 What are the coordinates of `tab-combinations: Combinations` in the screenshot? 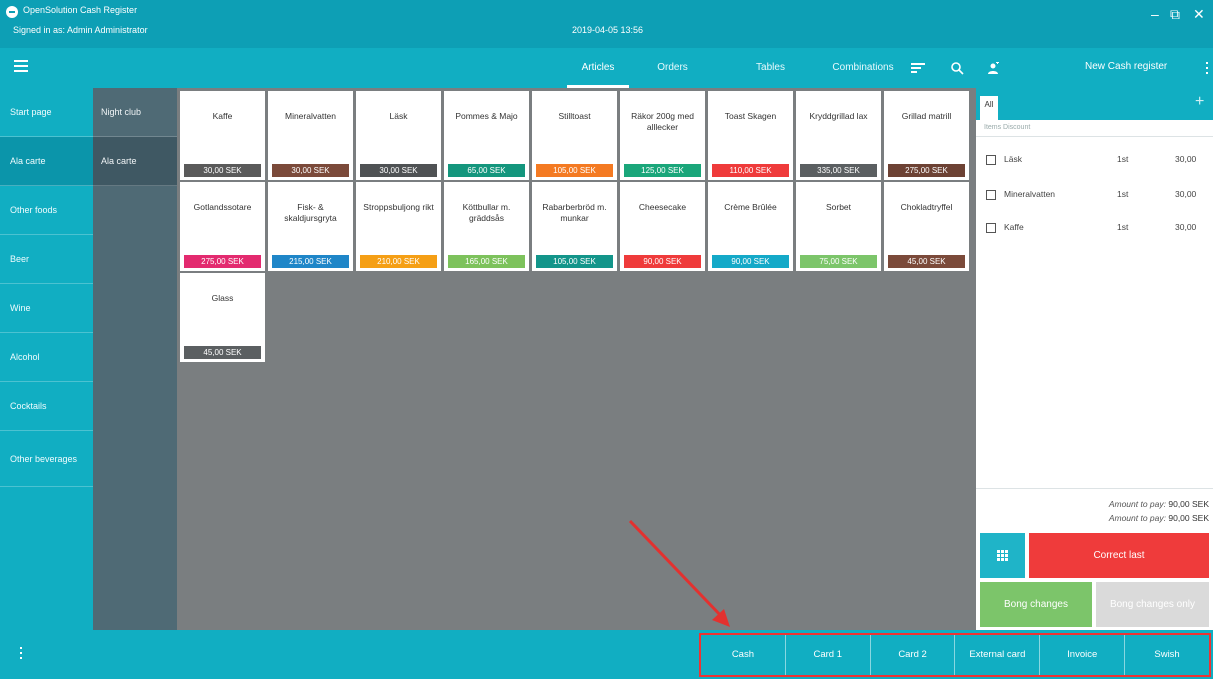 It's located at (863, 68).